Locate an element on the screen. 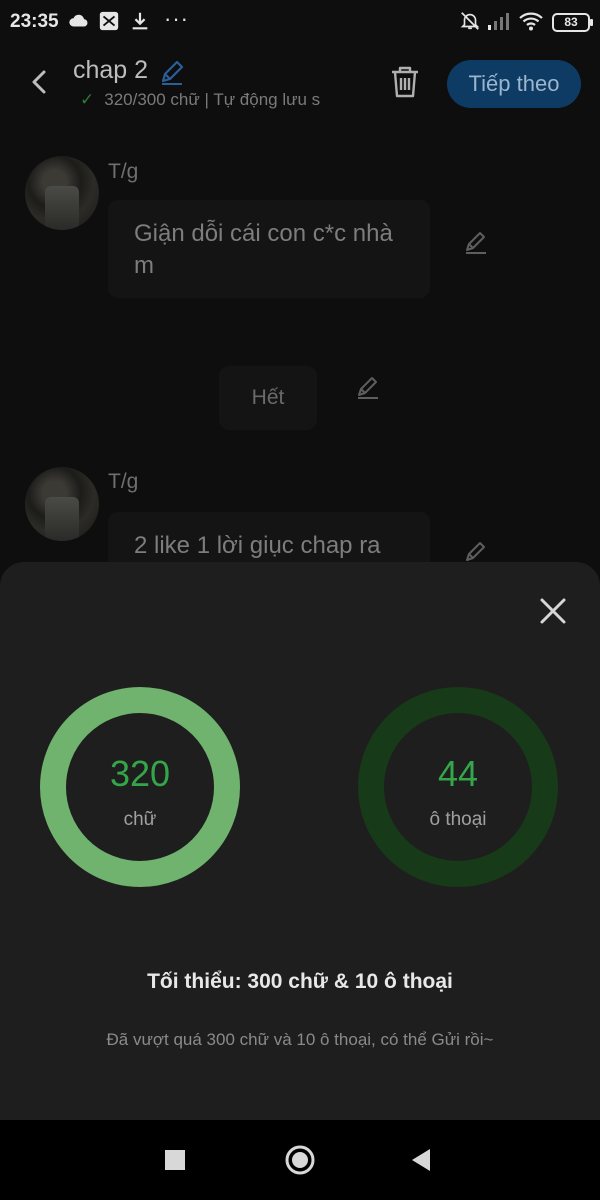 Image resolution: width=600 pixels, height=1200 pixels. word-count-label: chữ is located at coordinates (140, 819).